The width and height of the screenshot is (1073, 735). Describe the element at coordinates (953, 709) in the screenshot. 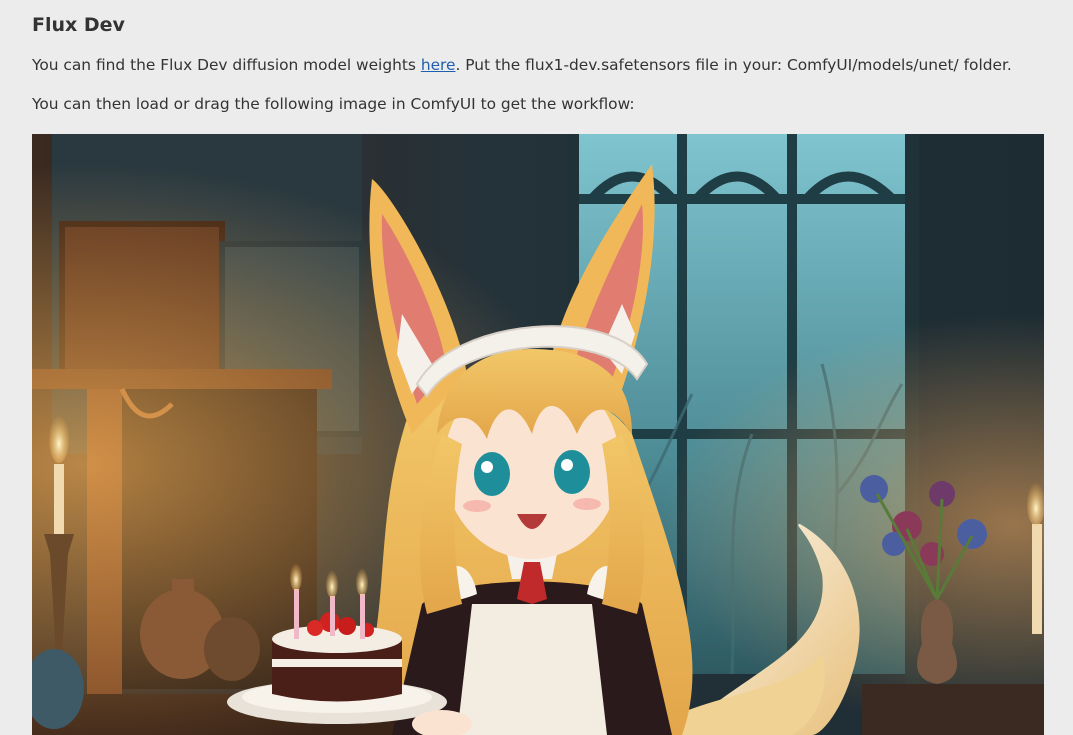

I see `side-table` at that location.